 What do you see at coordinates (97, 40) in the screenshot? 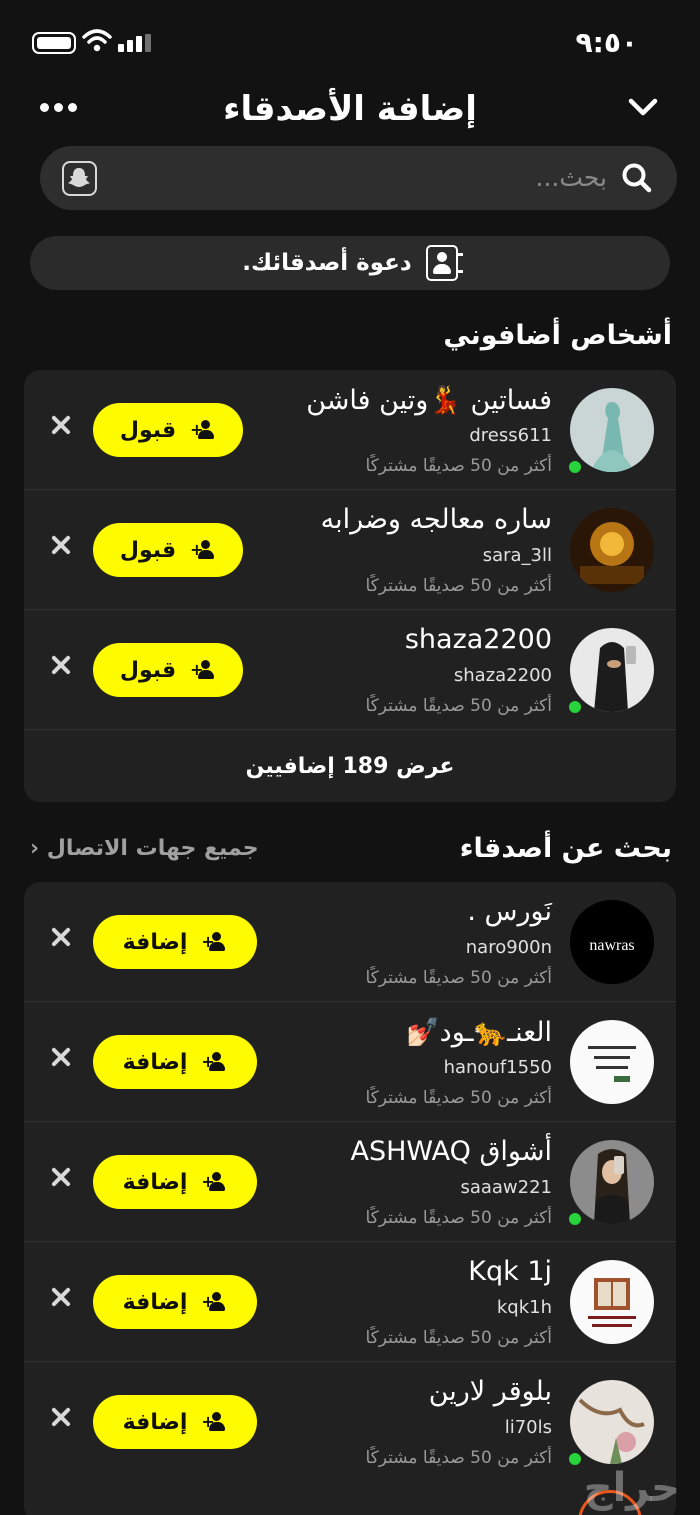
I see `wifi-icon` at bounding box center [97, 40].